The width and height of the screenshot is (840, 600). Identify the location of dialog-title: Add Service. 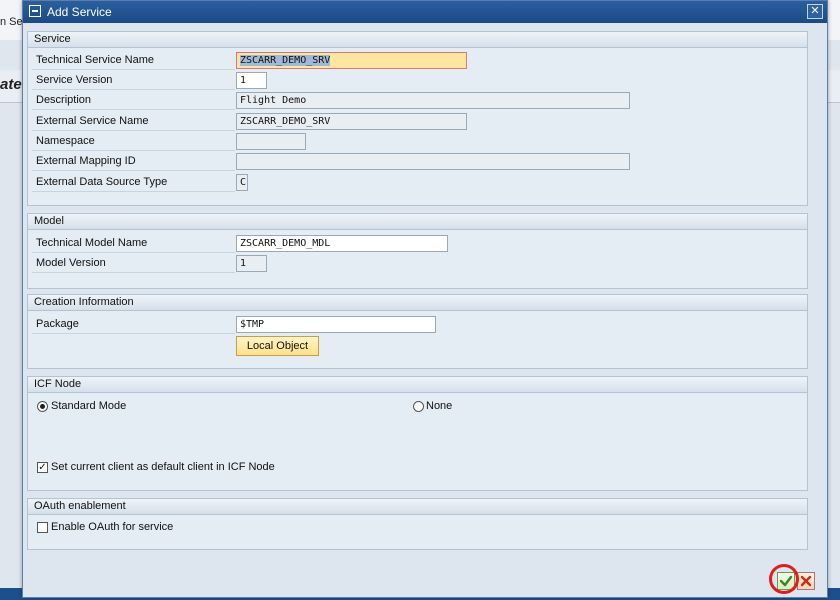
(79, 12).